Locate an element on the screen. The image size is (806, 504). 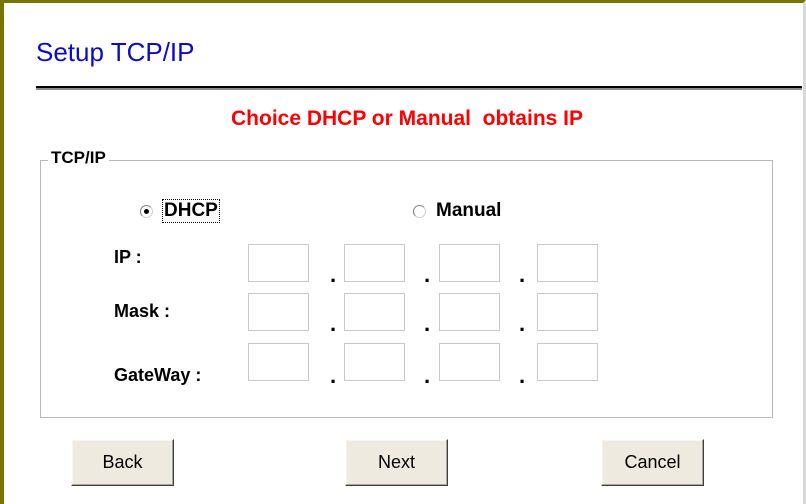
back-button: Back is located at coordinates (122, 462).